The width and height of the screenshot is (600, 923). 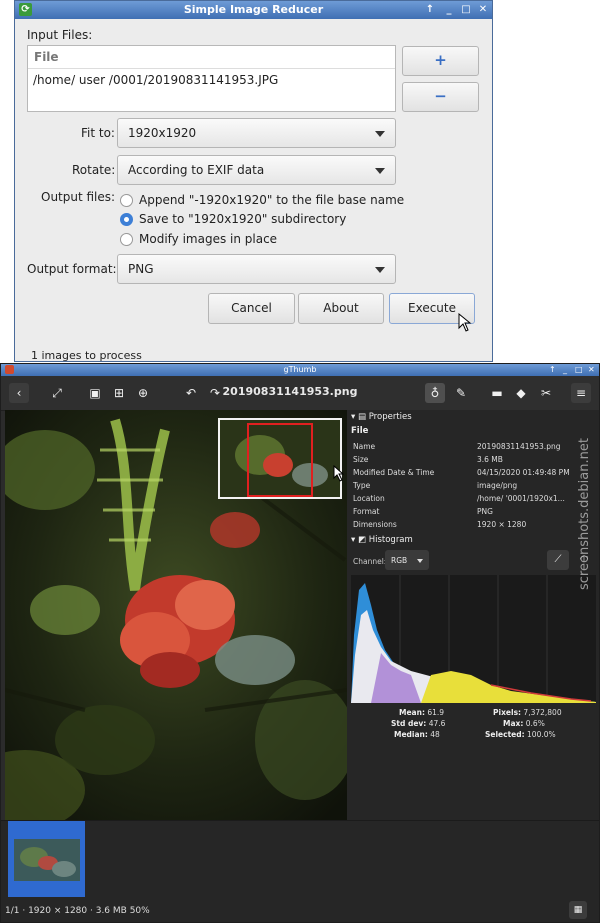 I want to click on thumbnail-image, so click(x=47, y=860).